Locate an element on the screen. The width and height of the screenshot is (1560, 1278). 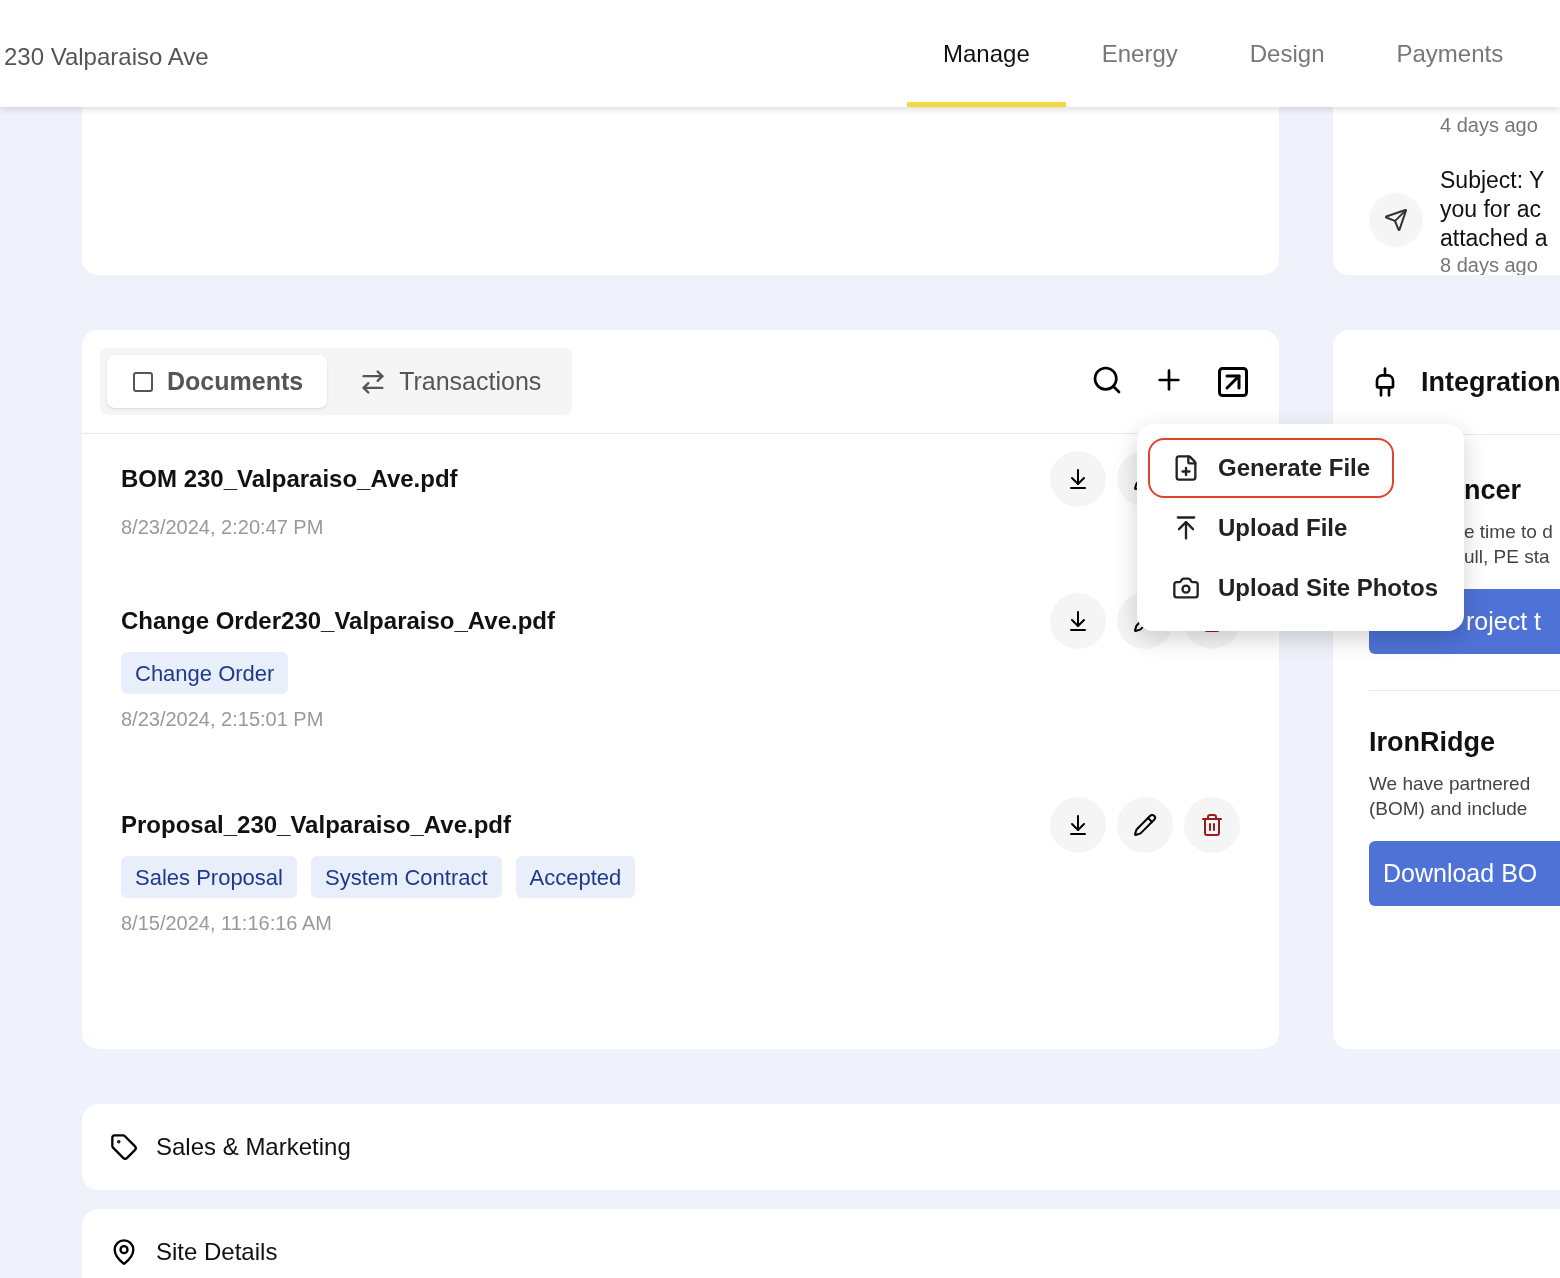
menu-item: Upload File is located at coordinates (1260, 528).